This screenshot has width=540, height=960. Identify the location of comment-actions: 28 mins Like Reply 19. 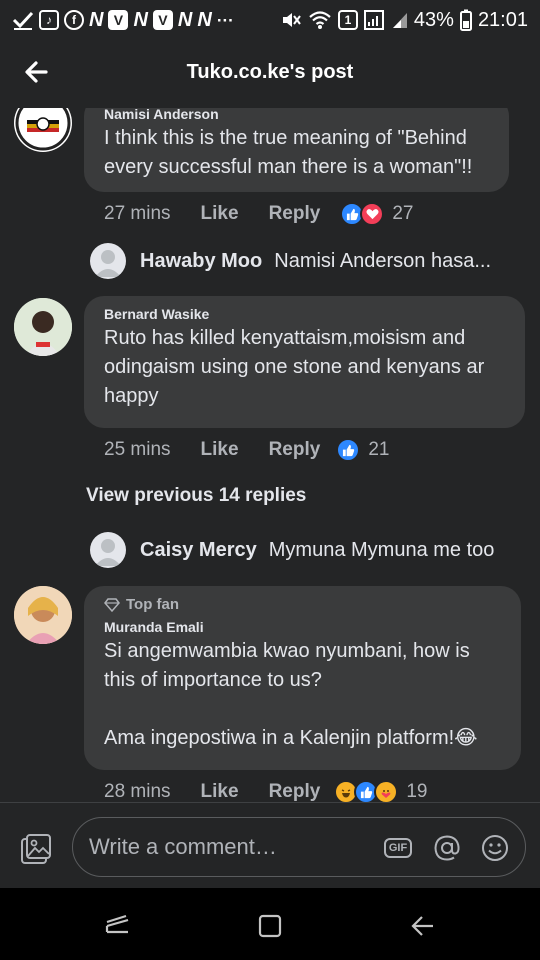
(265, 791).